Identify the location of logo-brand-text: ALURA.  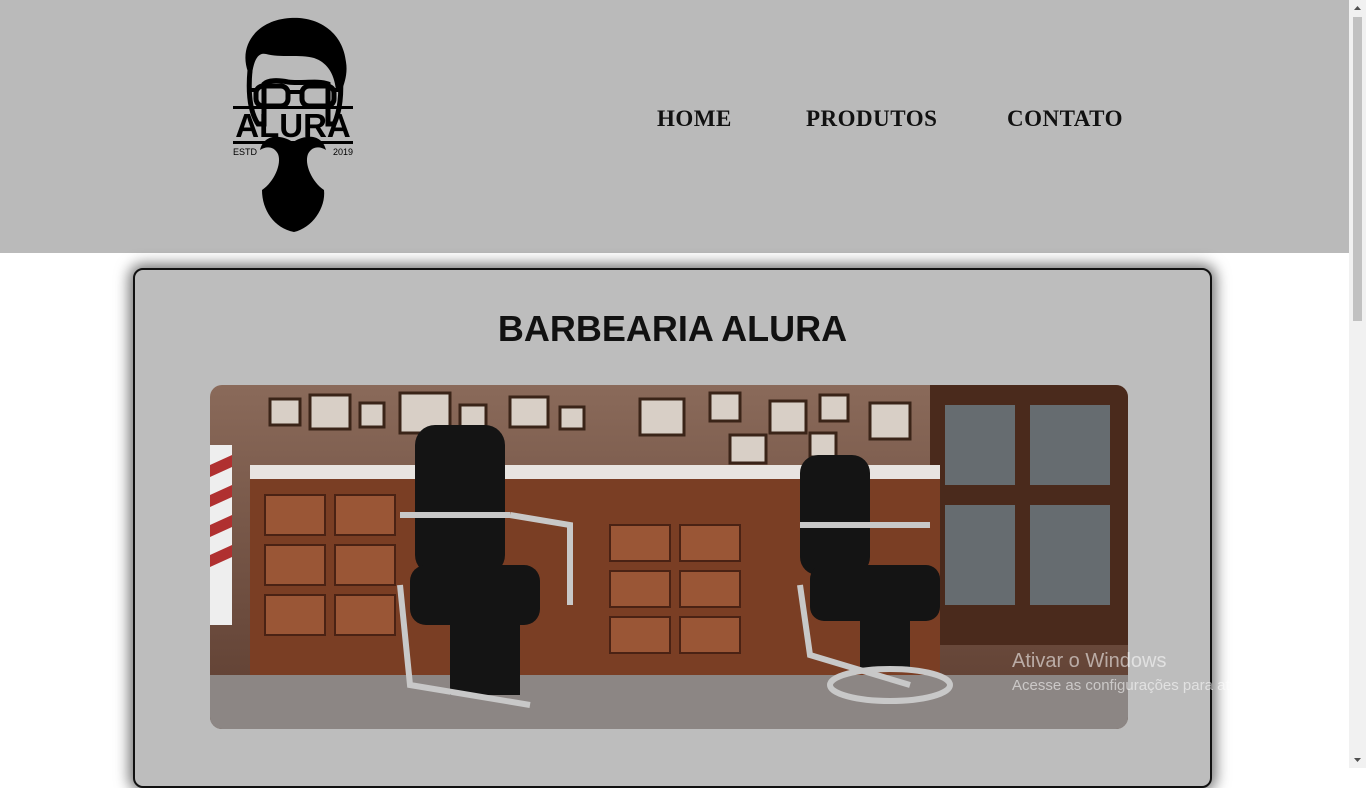
(292, 125).